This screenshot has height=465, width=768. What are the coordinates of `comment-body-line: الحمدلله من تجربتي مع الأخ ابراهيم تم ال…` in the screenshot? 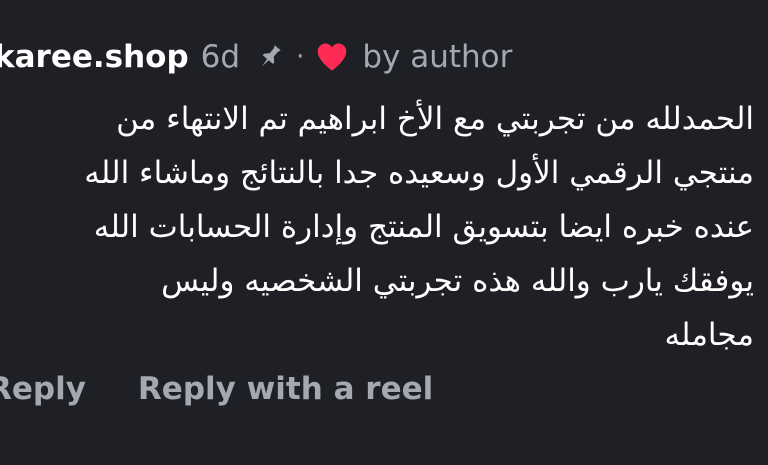 It's located at (435, 119).